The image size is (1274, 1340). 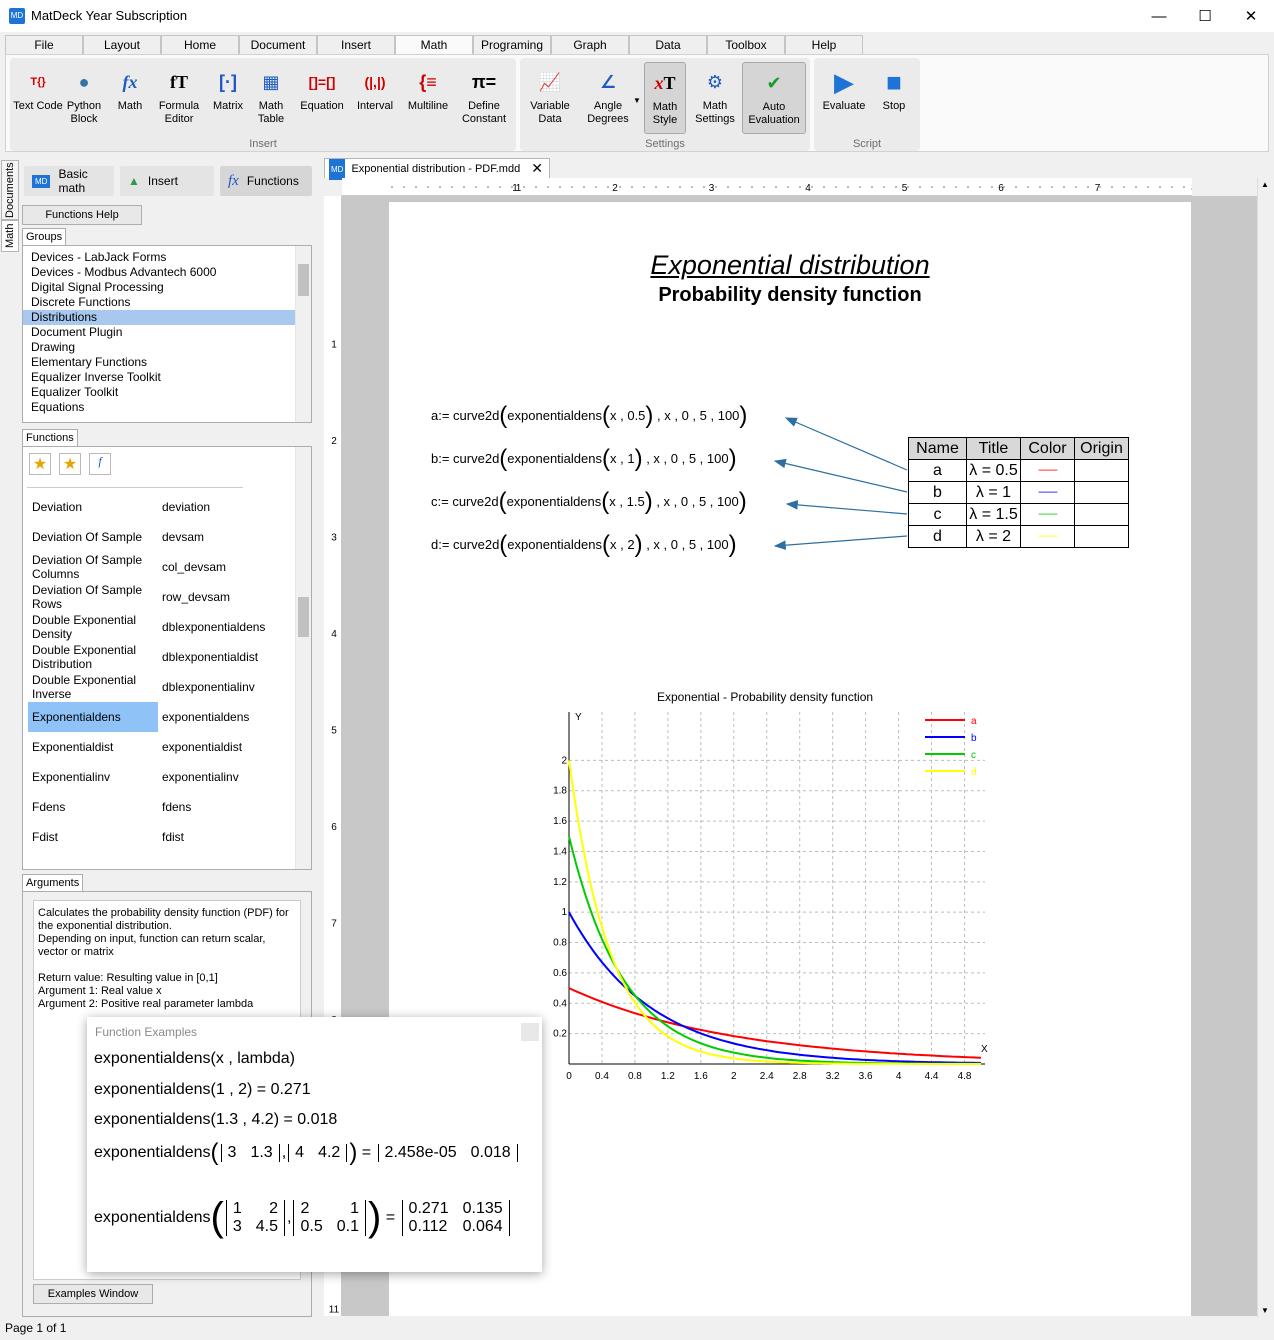 I want to click on angle-dropdown-icon: ▼, so click(x=637, y=100).